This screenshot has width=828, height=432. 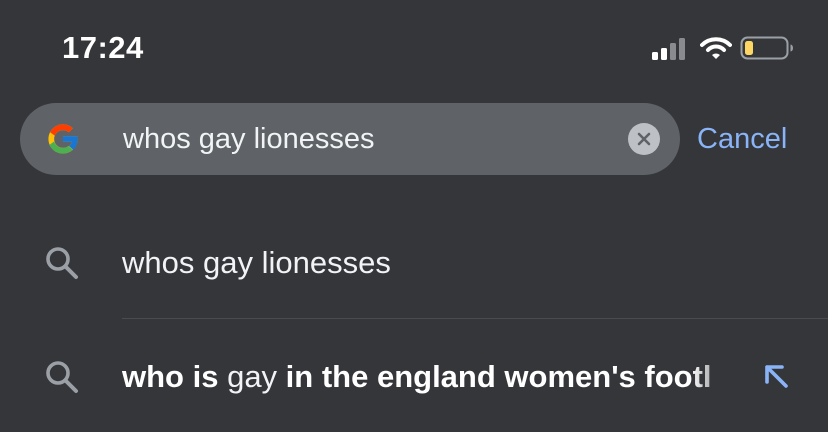 I want to click on clear-search-button, so click(x=644, y=139).